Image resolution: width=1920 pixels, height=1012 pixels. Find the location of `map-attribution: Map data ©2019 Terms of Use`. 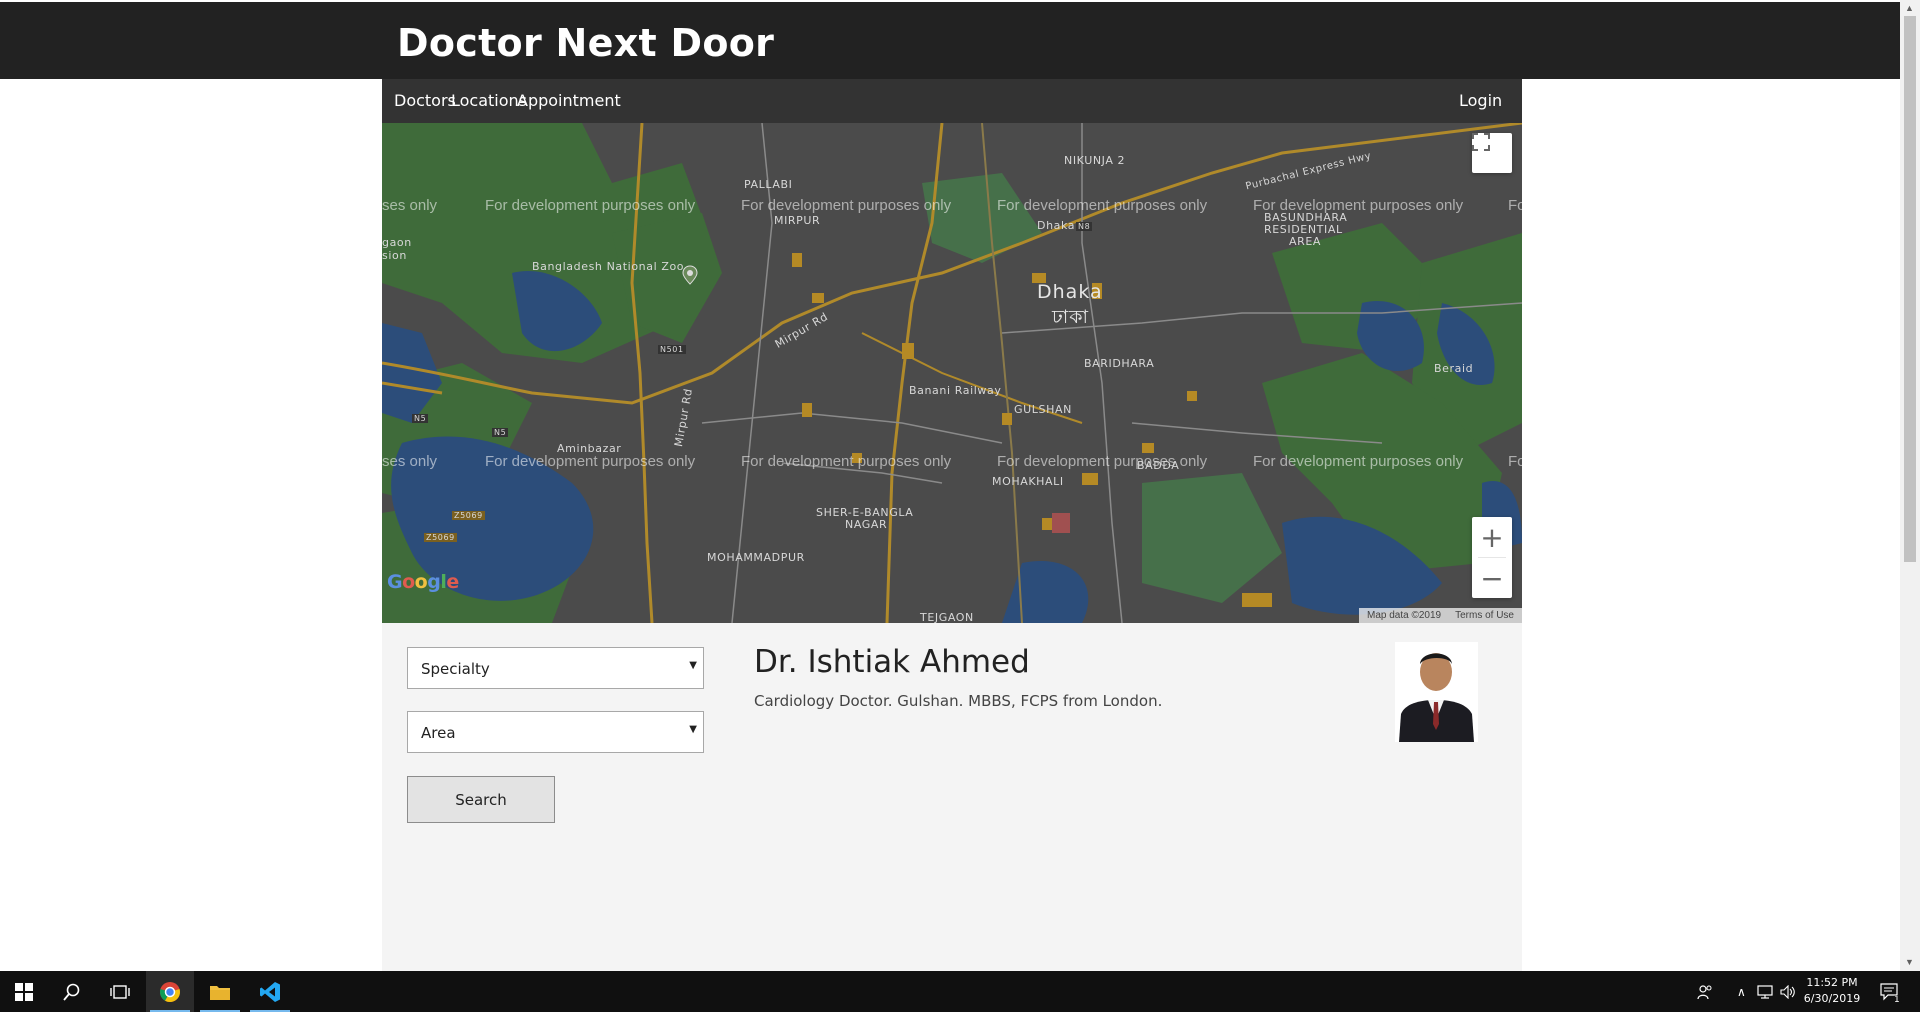

map-attribution: Map data ©2019 Terms of Use is located at coordinates (1440, 615).